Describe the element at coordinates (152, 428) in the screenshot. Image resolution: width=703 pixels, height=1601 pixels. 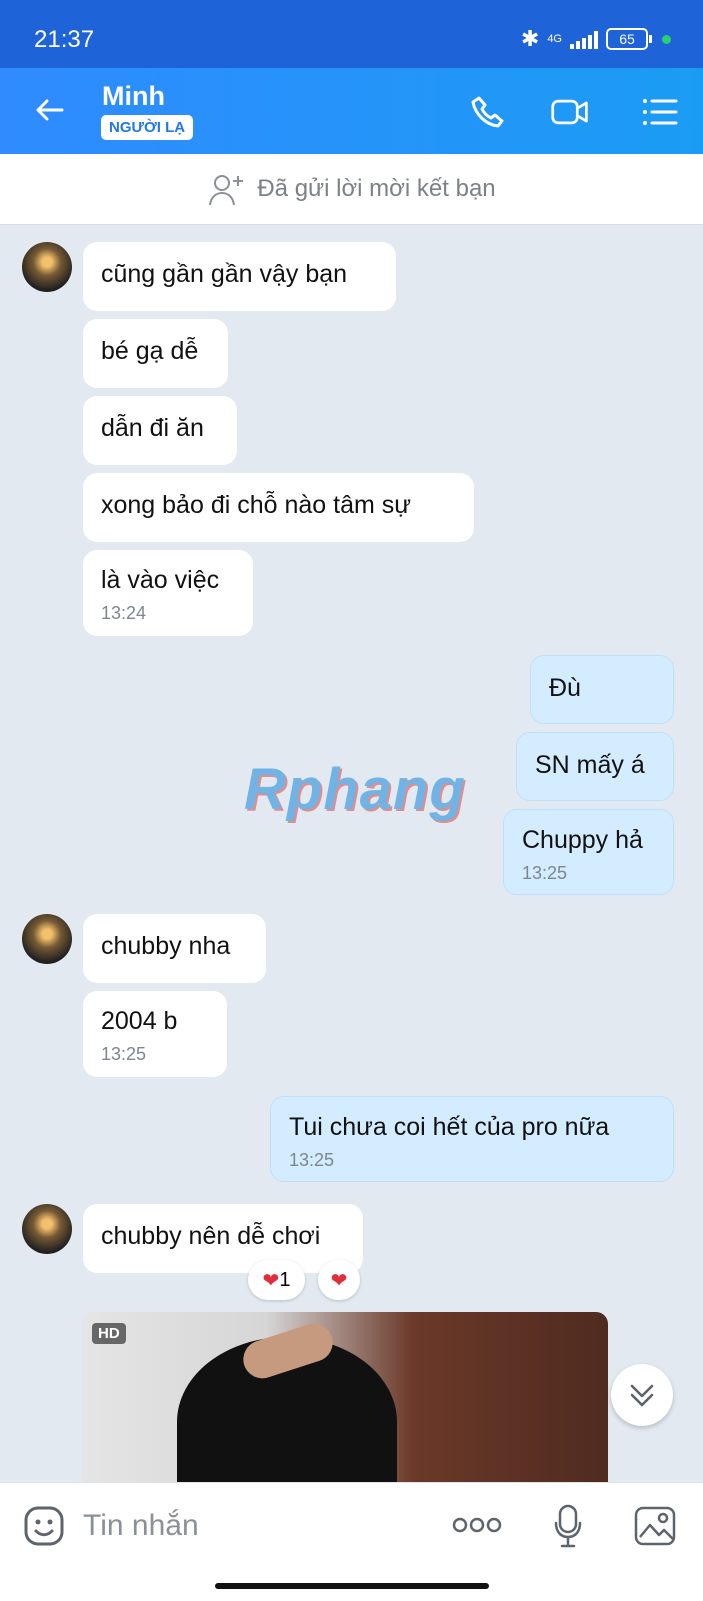
I see `message-text: dẫn đi ăn` at that location.